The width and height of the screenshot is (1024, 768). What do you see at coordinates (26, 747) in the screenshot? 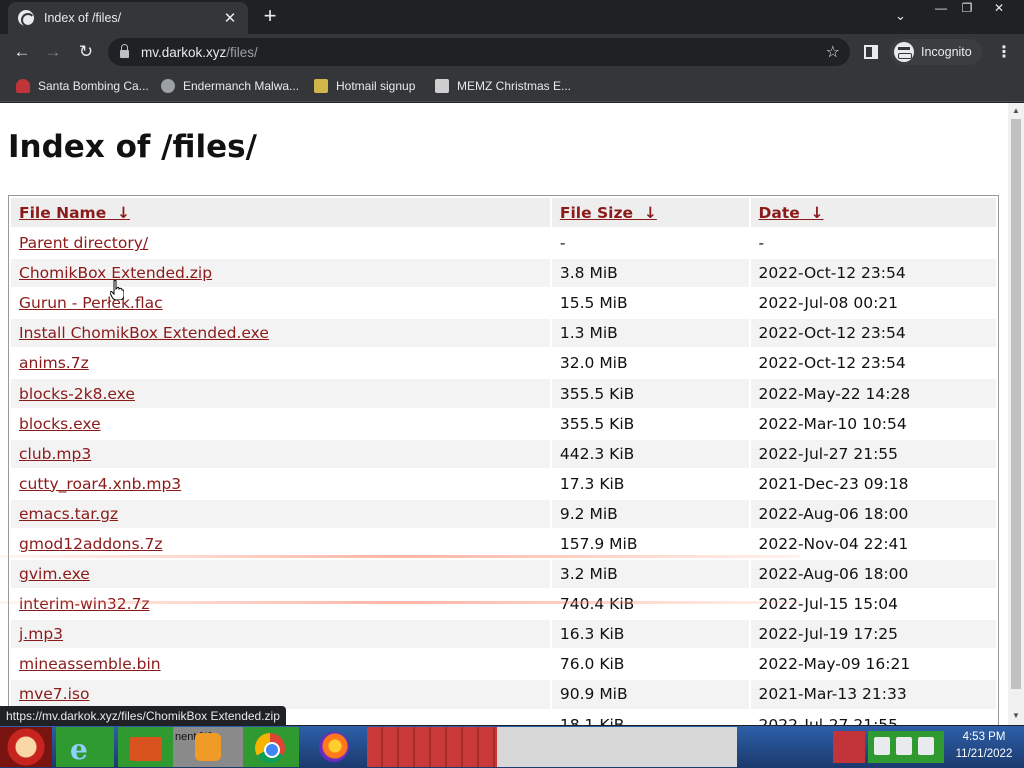
I see `start-button-santa-icon` at bounding box center [26, 747].